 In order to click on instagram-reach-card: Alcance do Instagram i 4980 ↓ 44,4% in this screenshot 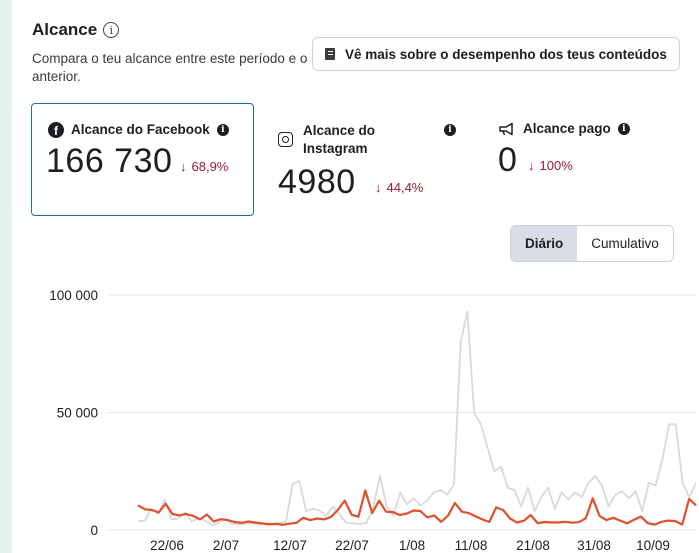, I will do `click(367, 159)`.